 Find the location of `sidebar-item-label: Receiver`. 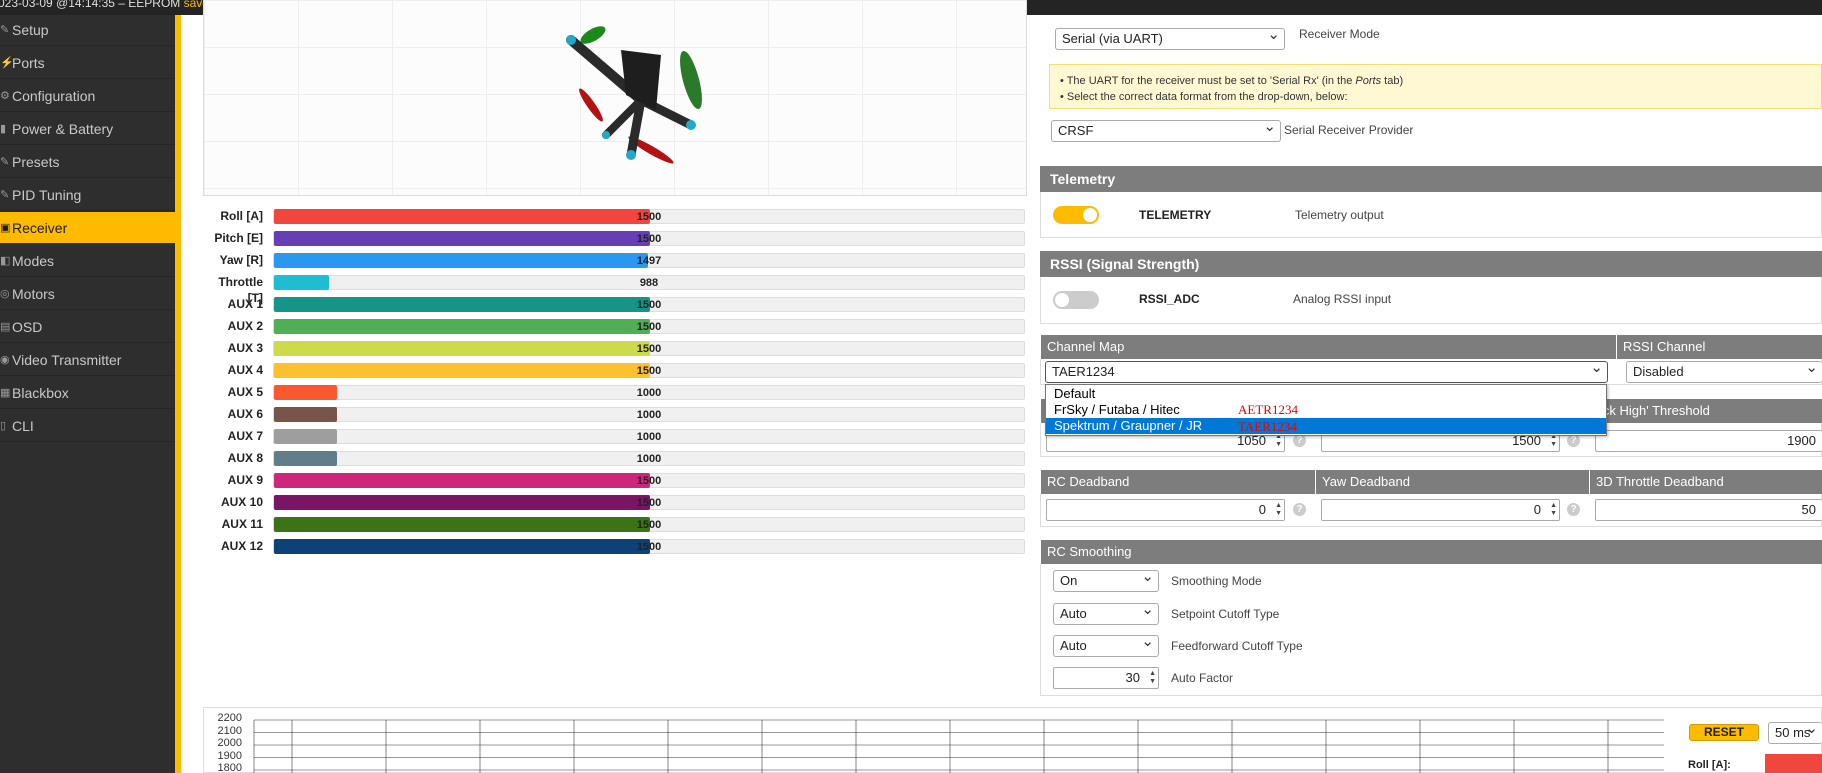

sidebar-item-label: Receiver is located at coordinates (40, 228).